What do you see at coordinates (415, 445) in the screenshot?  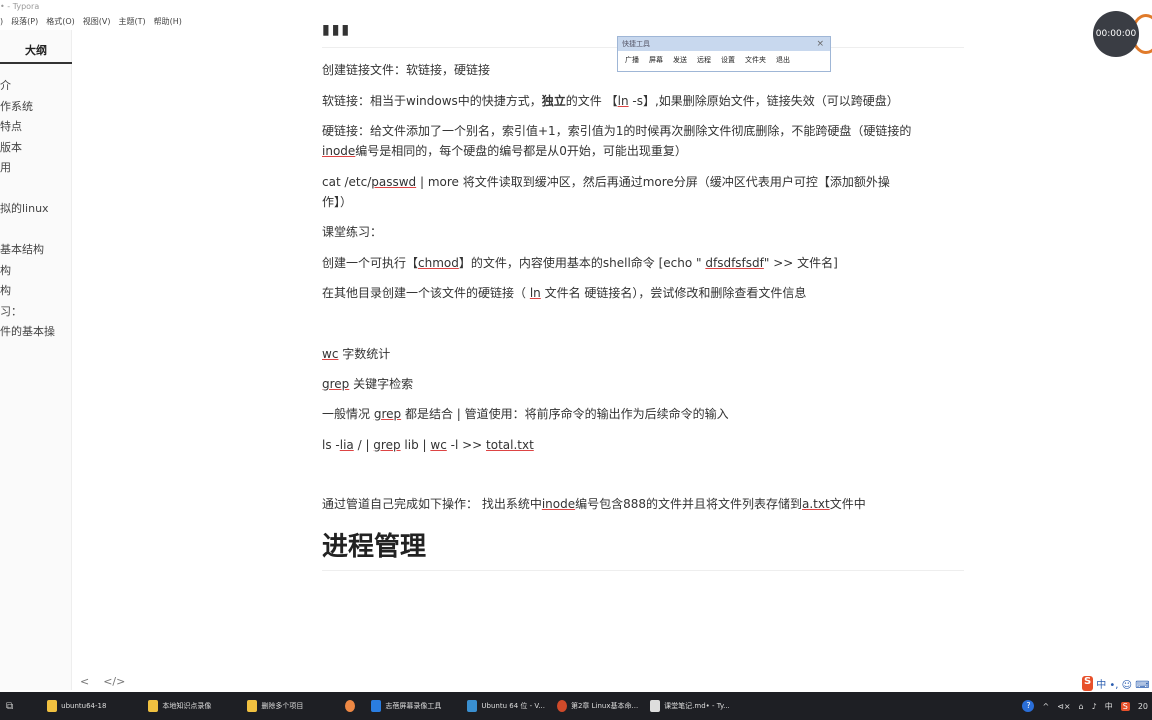 I see `paragraph-text: lib |` at bounding box center [415, 445].